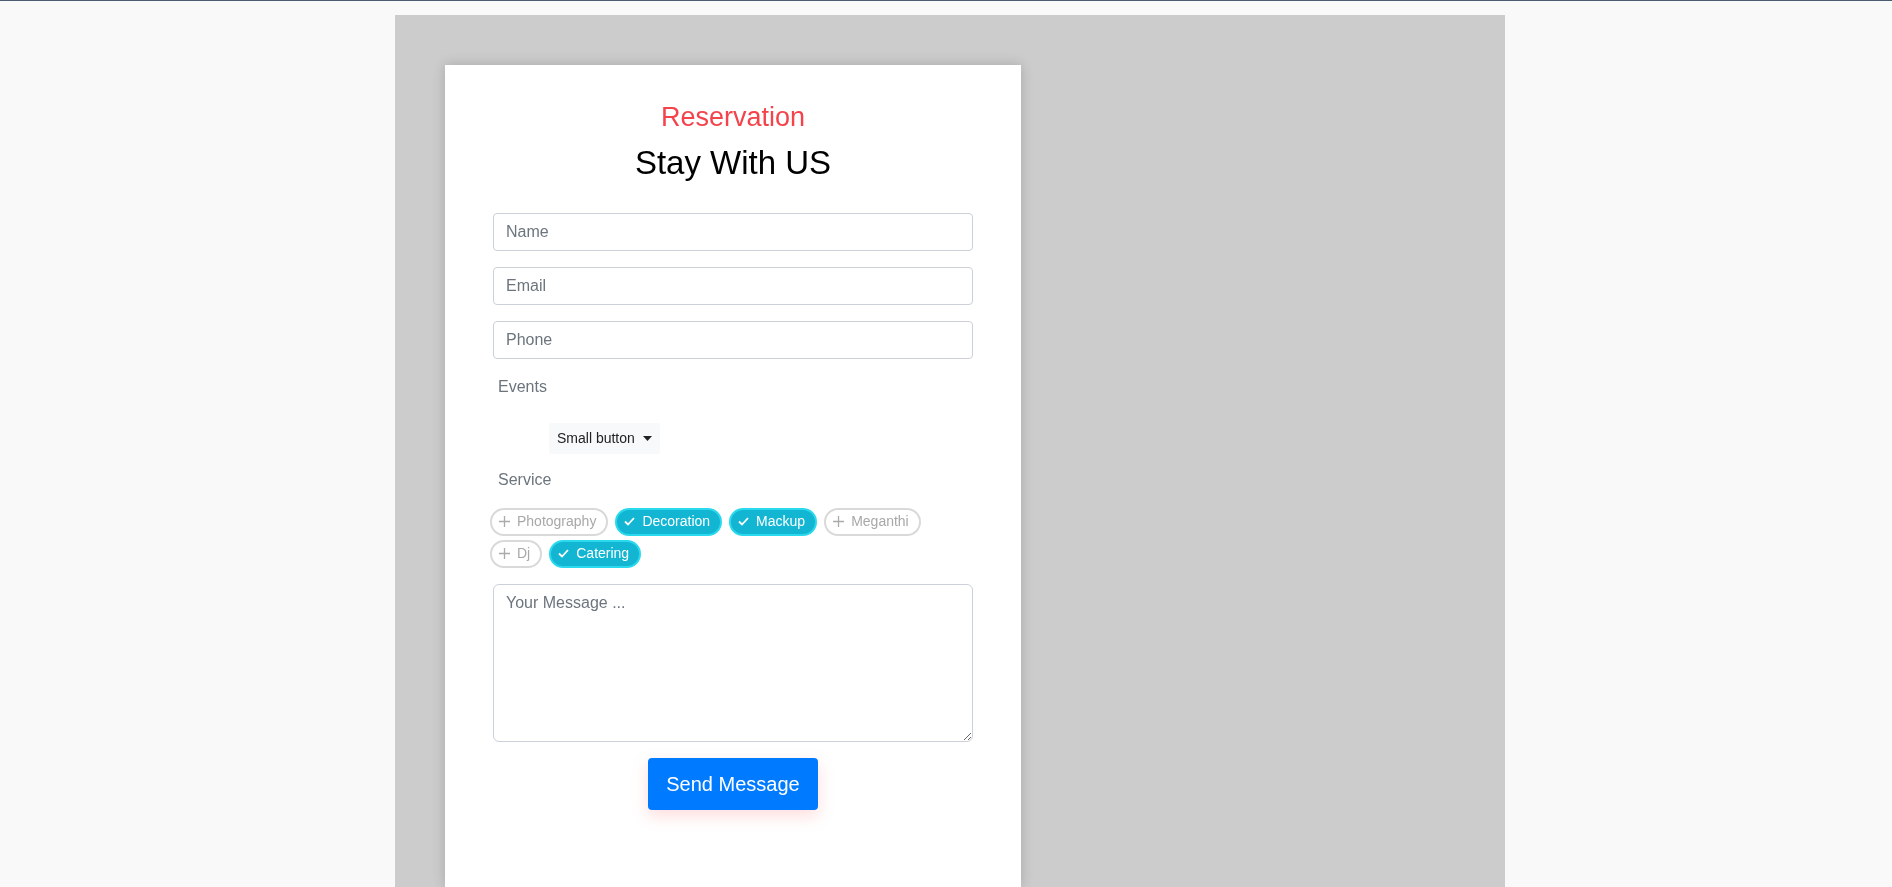 This screenshot has height=887, width=1892. Describe the element at coordinates (733, 163) in the screenshot. I see `form-title: Stay With US` at that location.